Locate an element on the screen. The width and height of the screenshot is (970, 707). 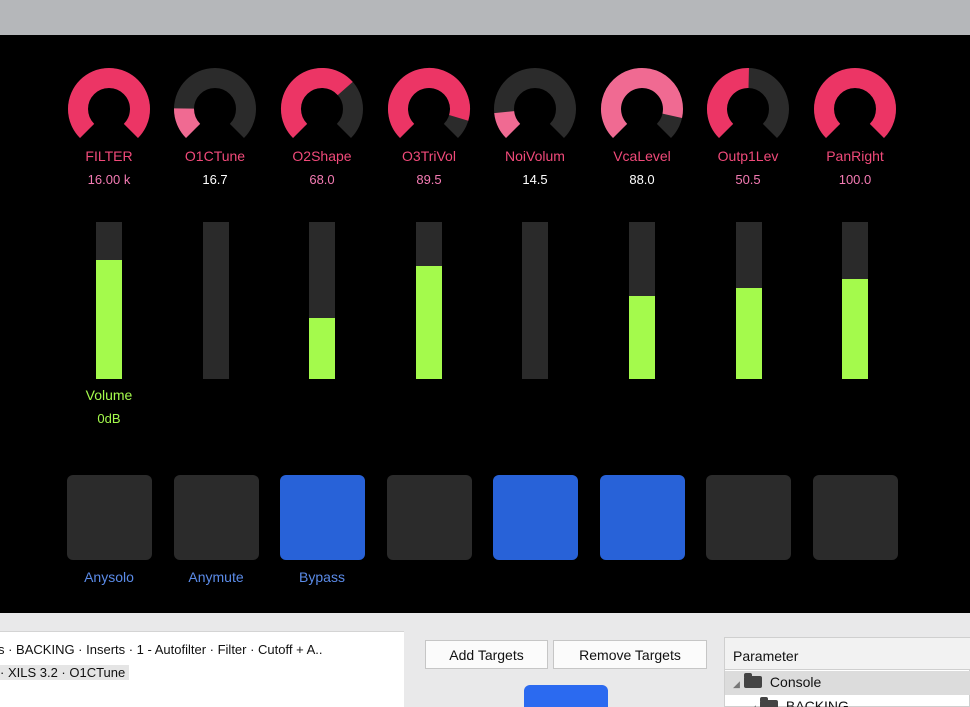
add-targets-button: Add Targets is located at coordinates (486, 654).